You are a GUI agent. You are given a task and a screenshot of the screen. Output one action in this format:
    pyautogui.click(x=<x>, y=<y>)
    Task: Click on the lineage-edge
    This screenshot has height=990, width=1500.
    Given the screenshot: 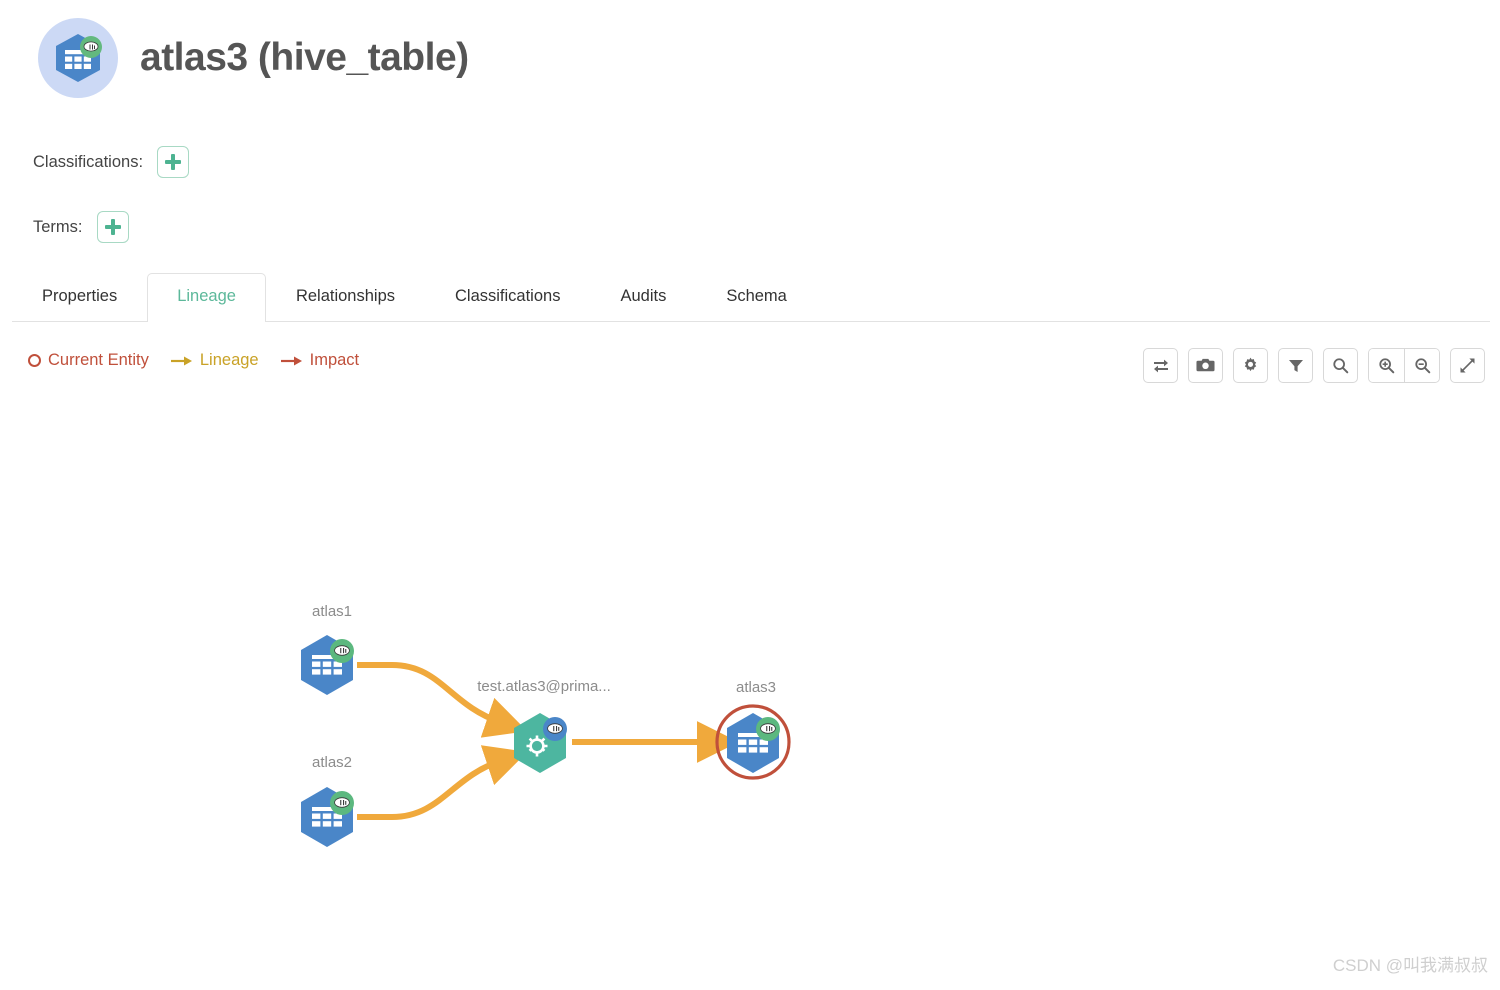 What is the action you would take?
    pyautogui.click(x=442, y=782)
    